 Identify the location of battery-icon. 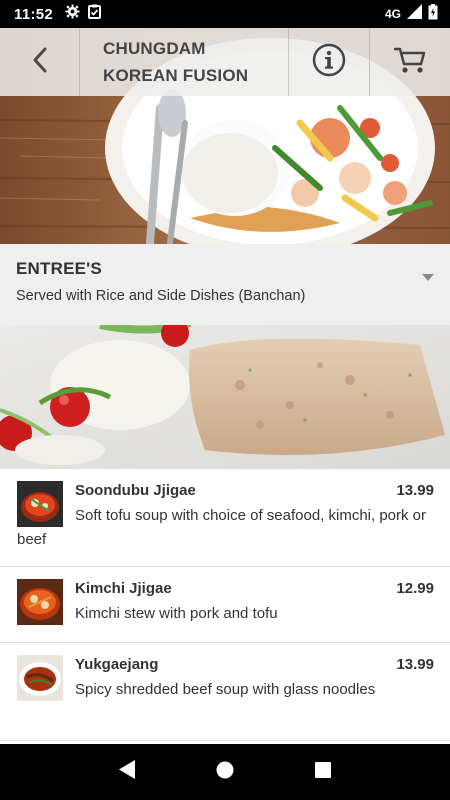
(433, 14).